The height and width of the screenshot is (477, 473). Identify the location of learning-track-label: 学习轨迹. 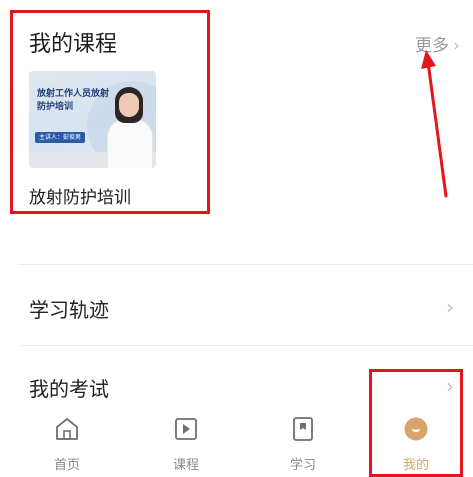
(69, 310).